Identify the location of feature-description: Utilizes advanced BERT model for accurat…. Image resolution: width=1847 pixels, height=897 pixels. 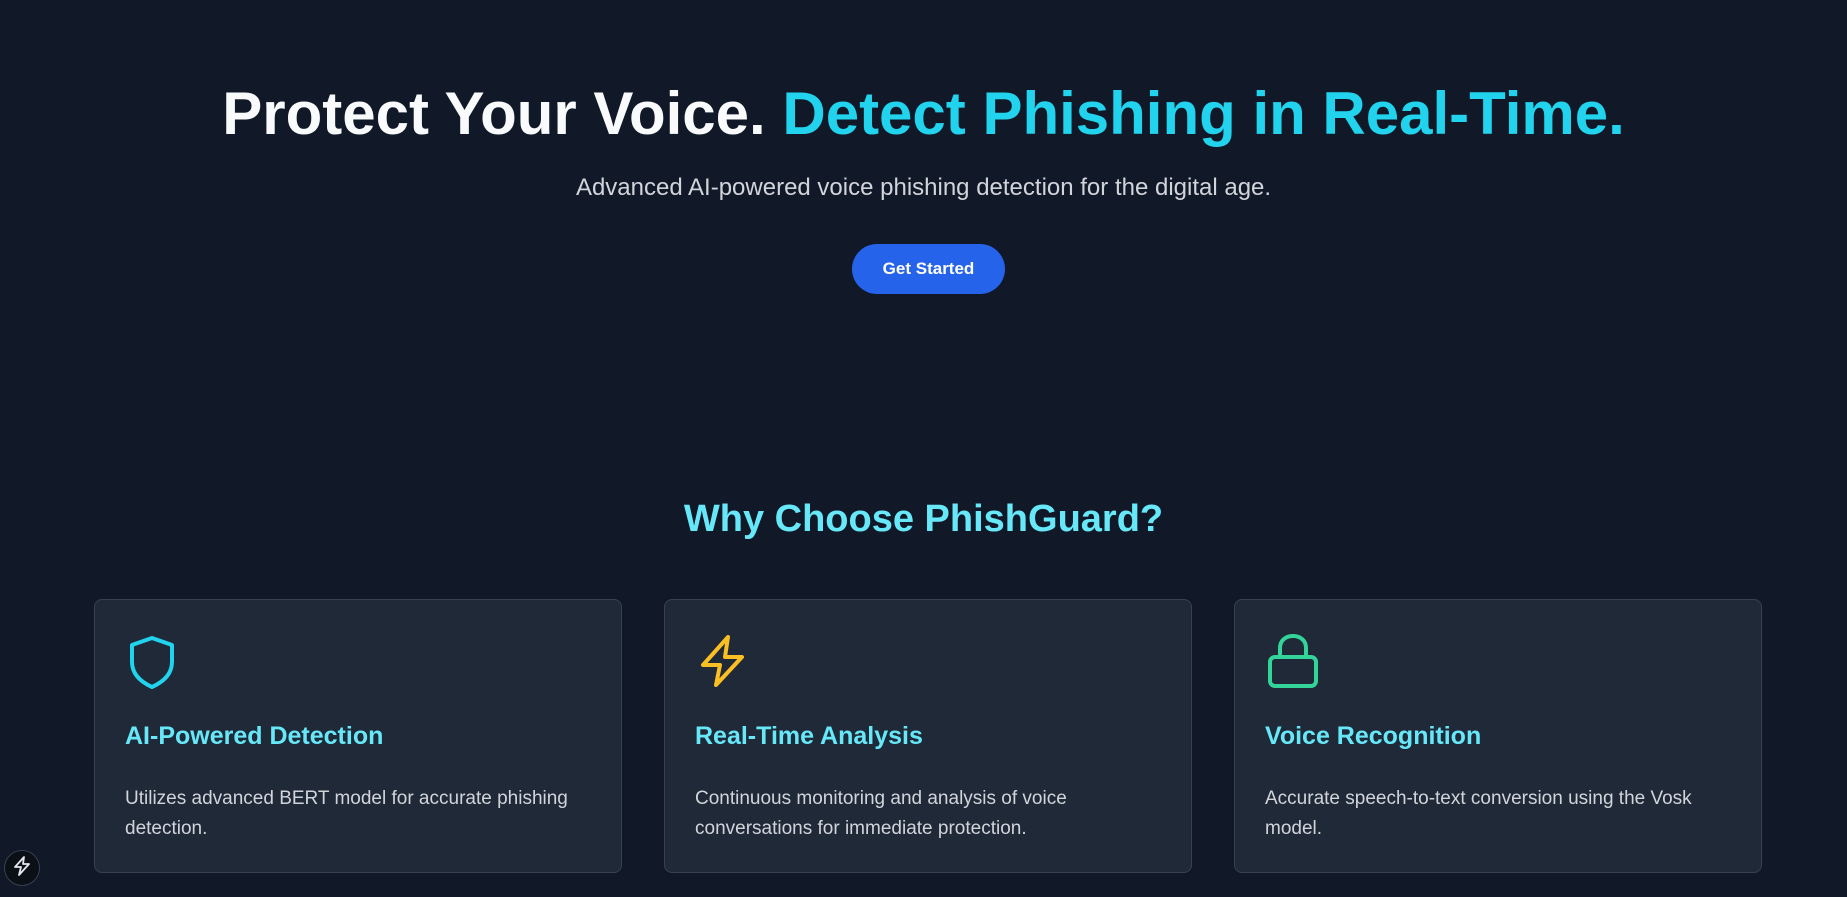
(346, 813).